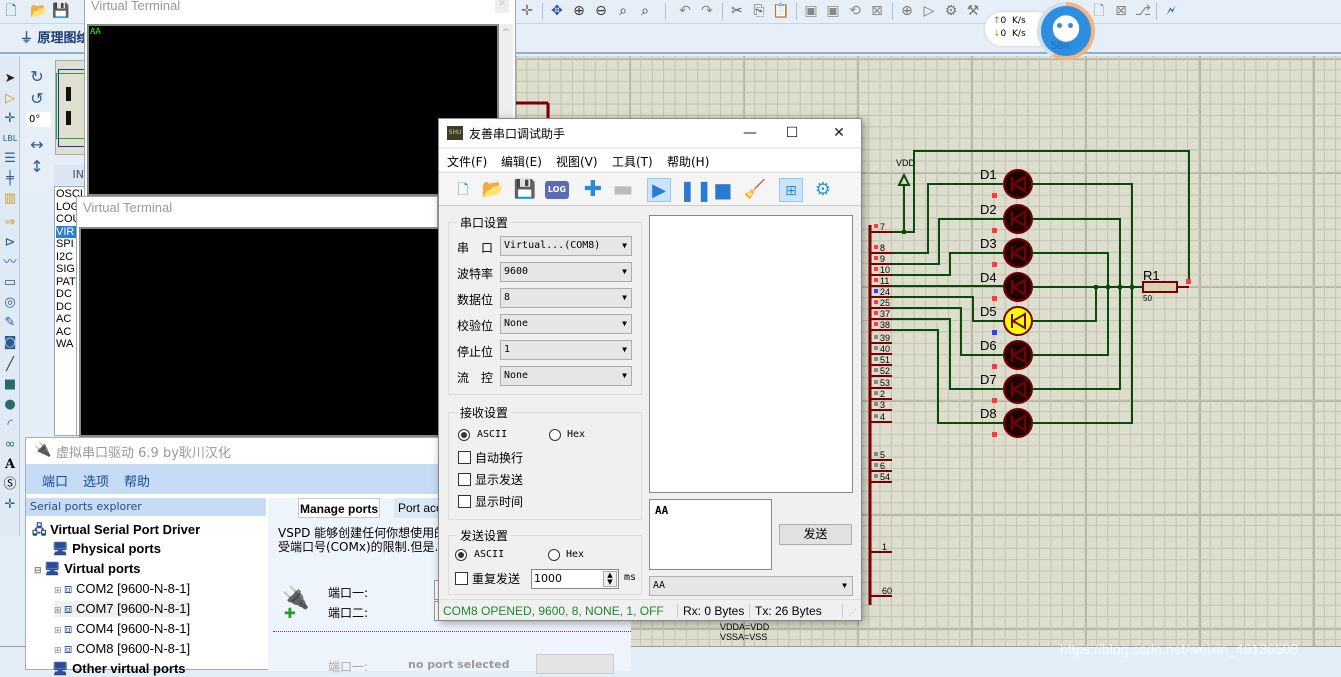  I want to click on open-icon: 📂, so click(493, 190).